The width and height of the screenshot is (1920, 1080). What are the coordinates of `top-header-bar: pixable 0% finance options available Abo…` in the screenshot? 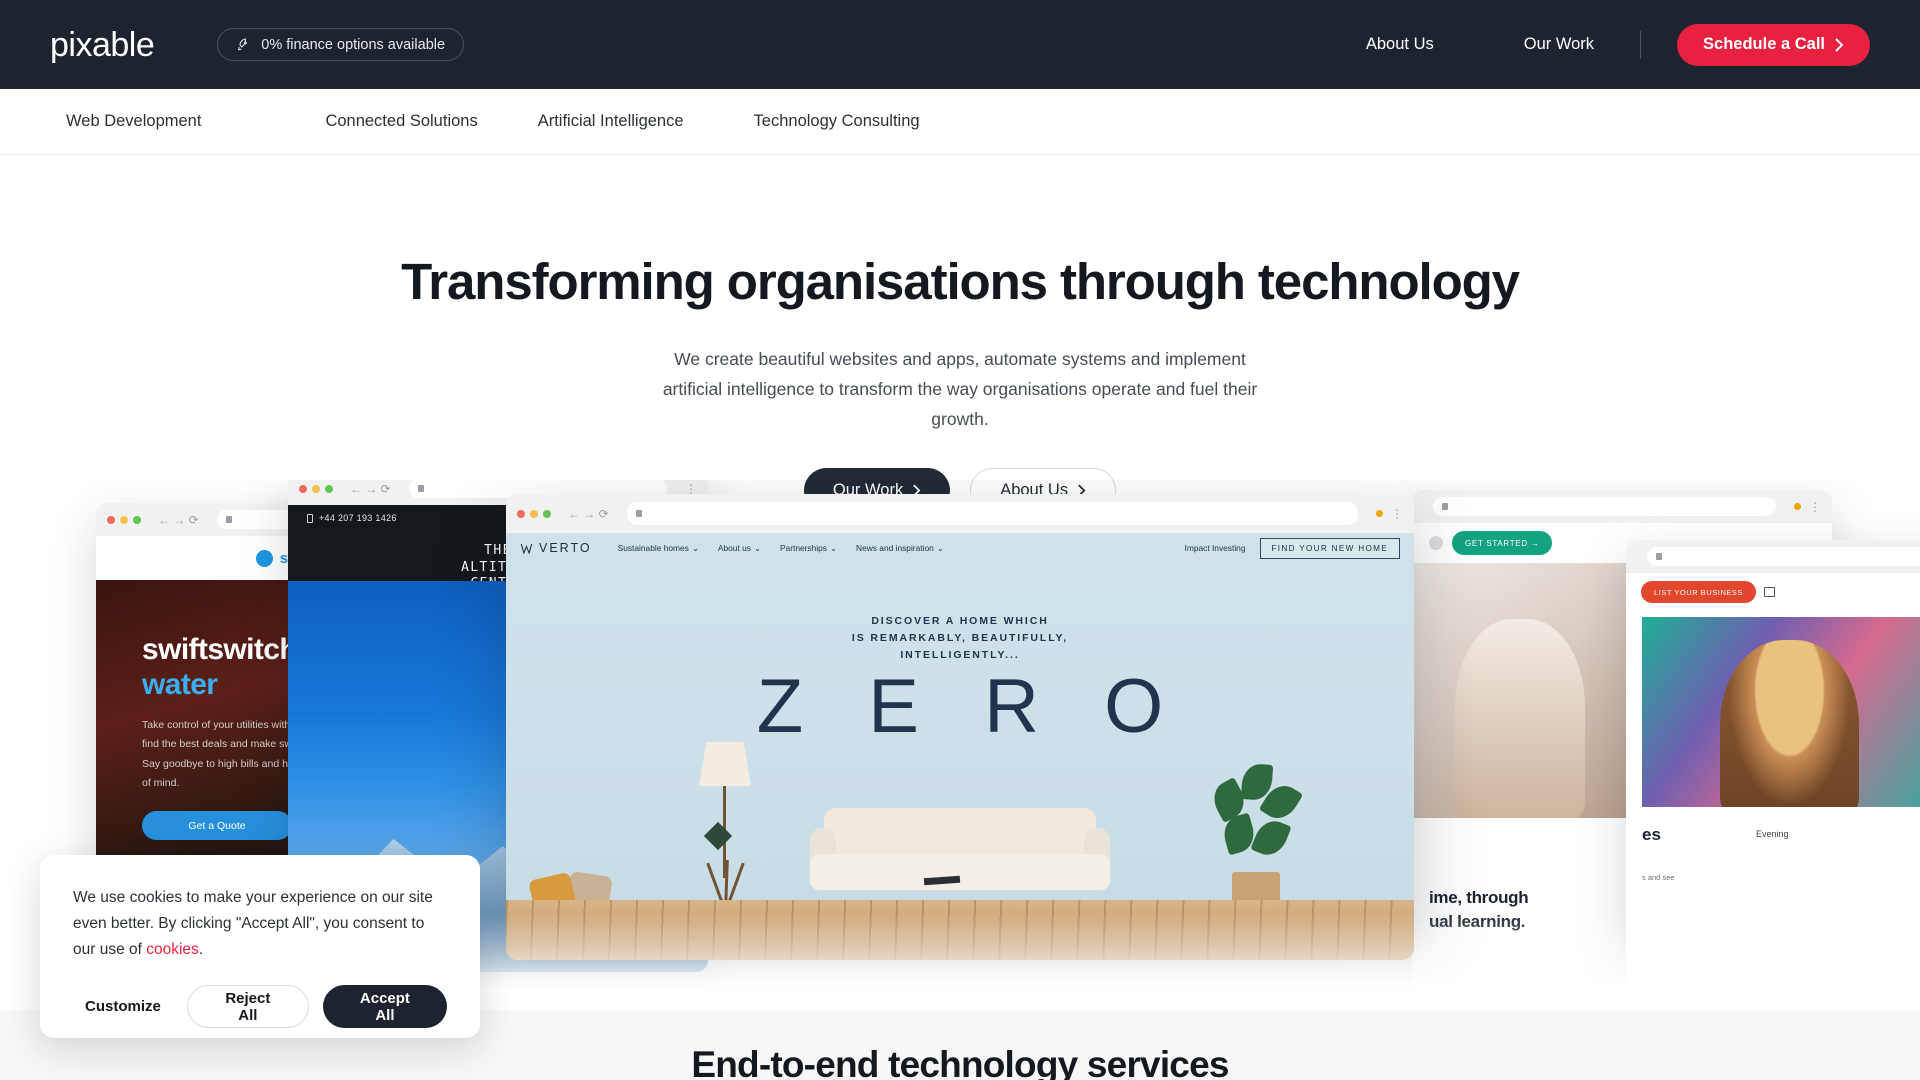 It's located at (960, 44).